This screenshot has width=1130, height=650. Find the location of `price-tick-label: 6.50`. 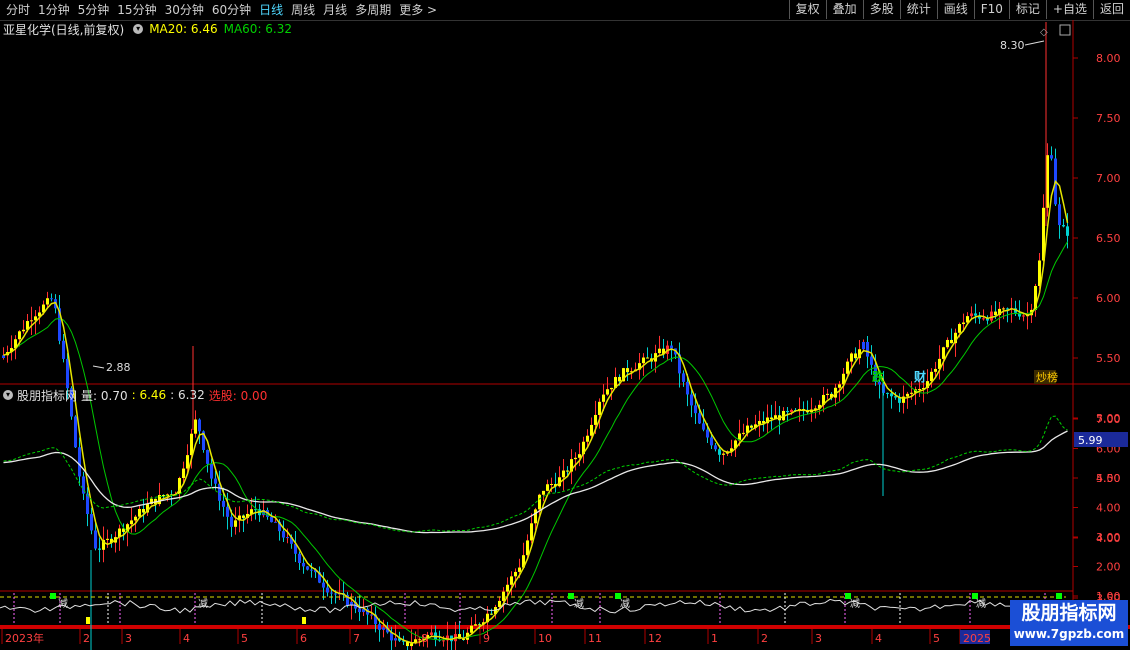

price-tick-label: 6.50 is located at coordinates (1108, 238).